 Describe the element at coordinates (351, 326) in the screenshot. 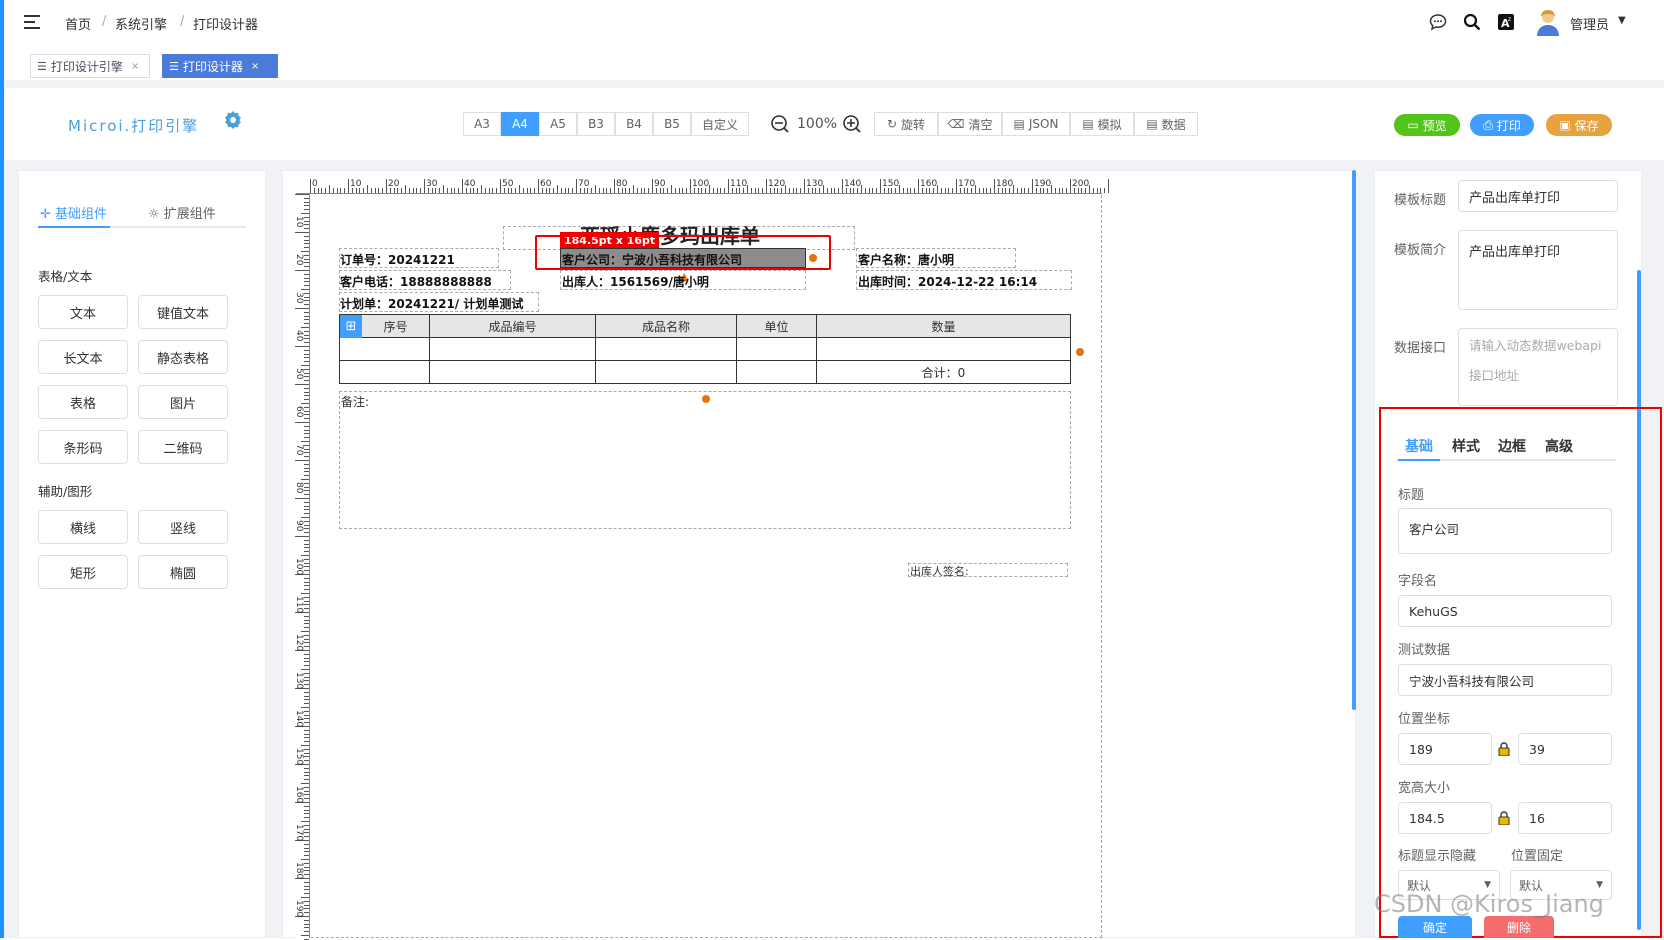

I see `grid-icon: ⊞` at that location.